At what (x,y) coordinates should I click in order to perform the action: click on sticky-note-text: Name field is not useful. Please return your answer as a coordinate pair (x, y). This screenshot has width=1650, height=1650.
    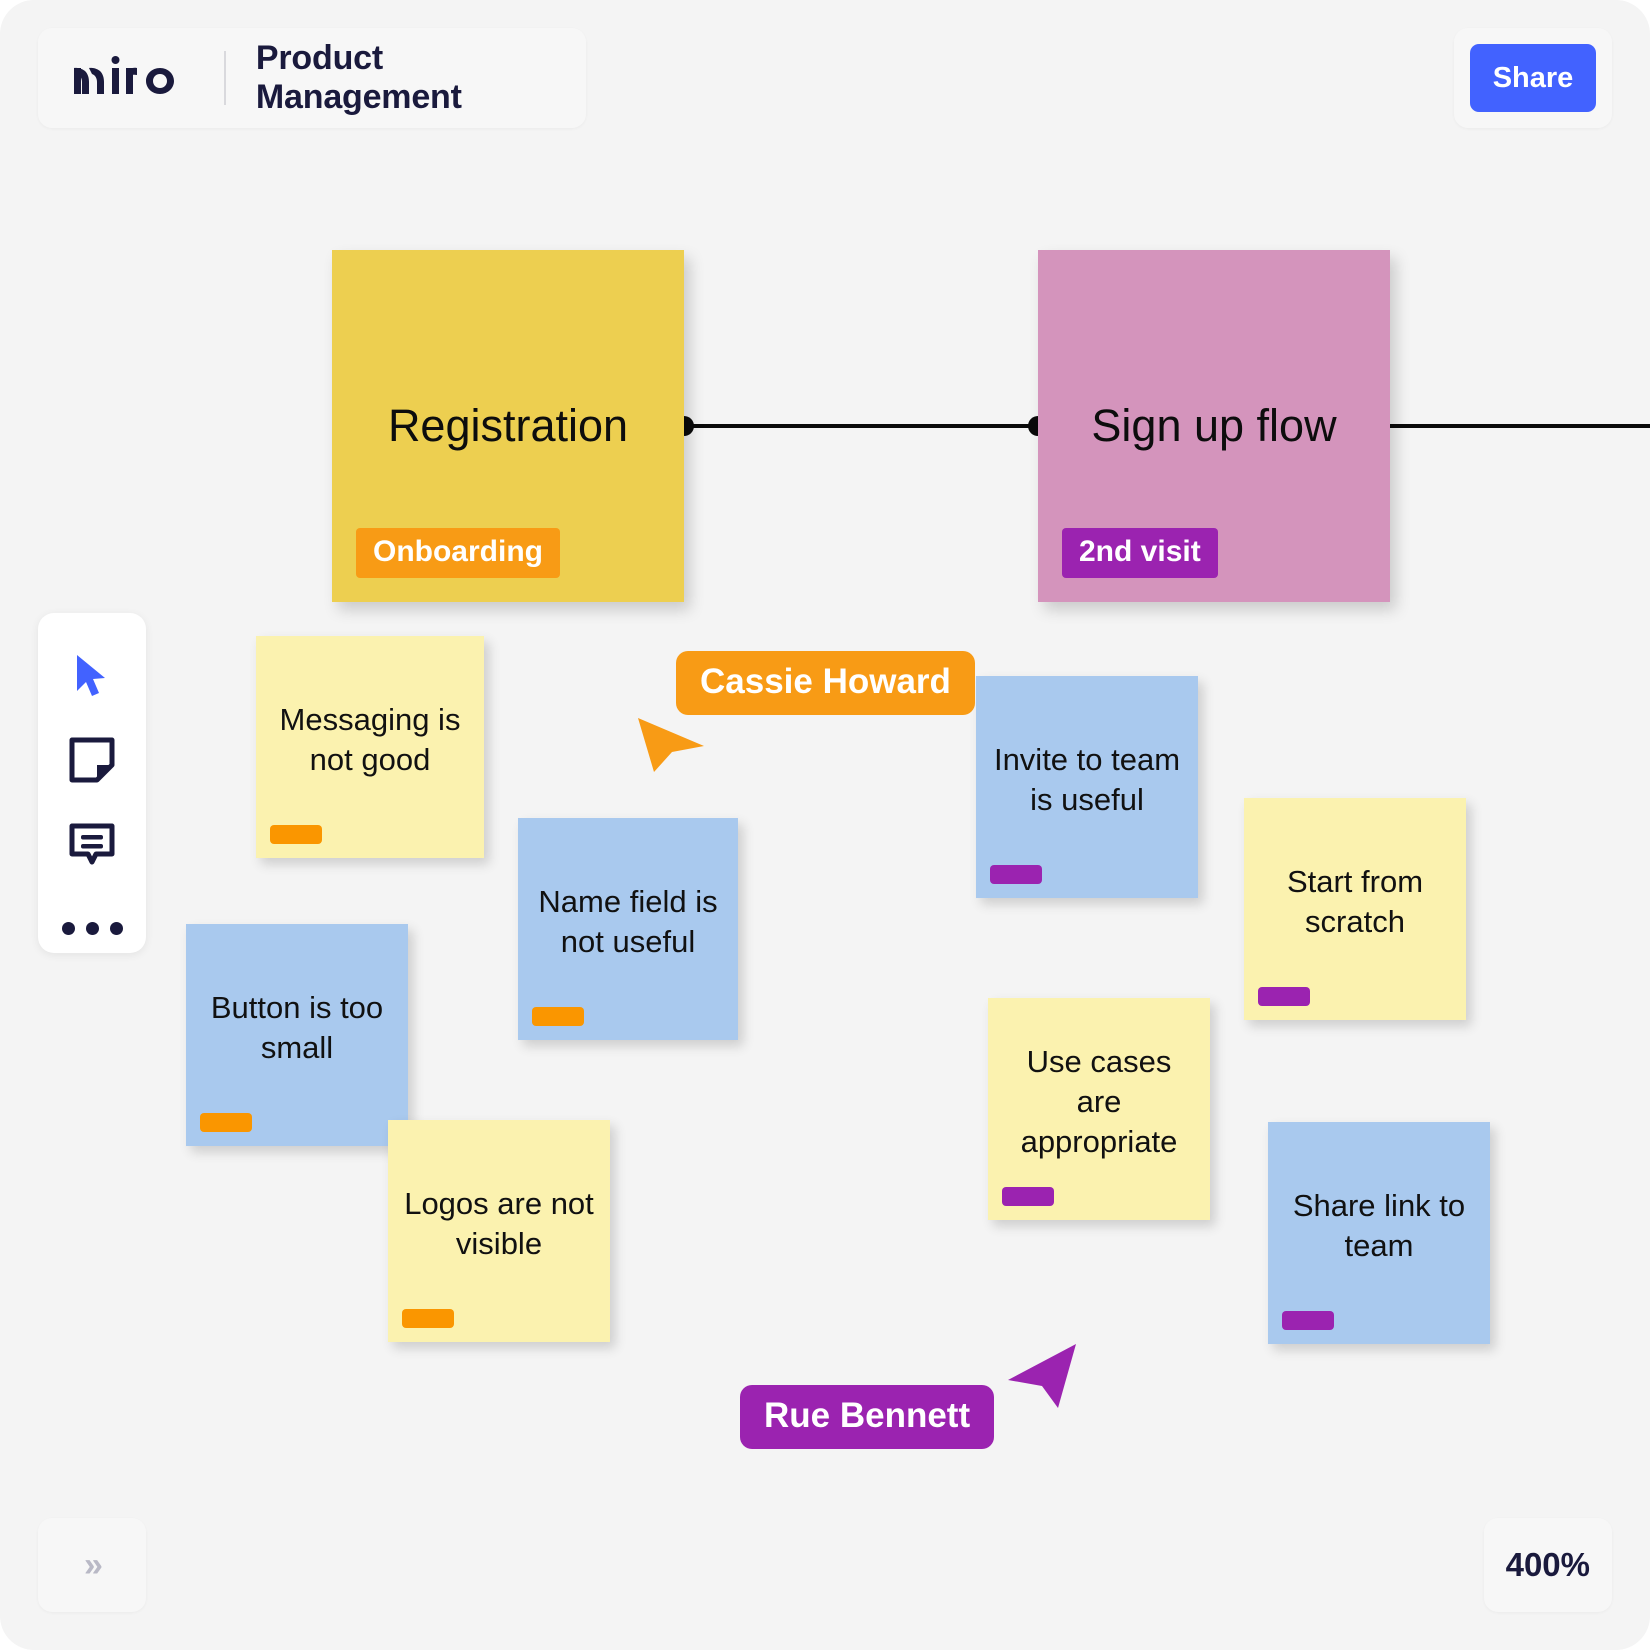
    Looking at the image, I should click on (628, 921).